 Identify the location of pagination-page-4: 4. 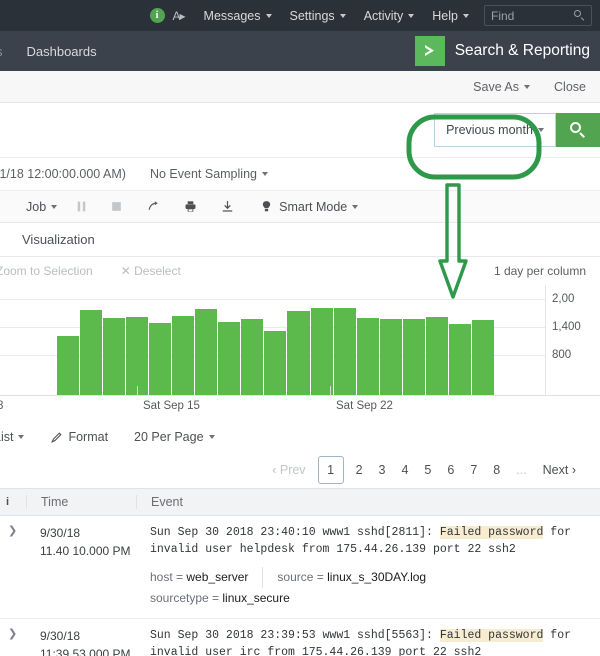
(404, 470).